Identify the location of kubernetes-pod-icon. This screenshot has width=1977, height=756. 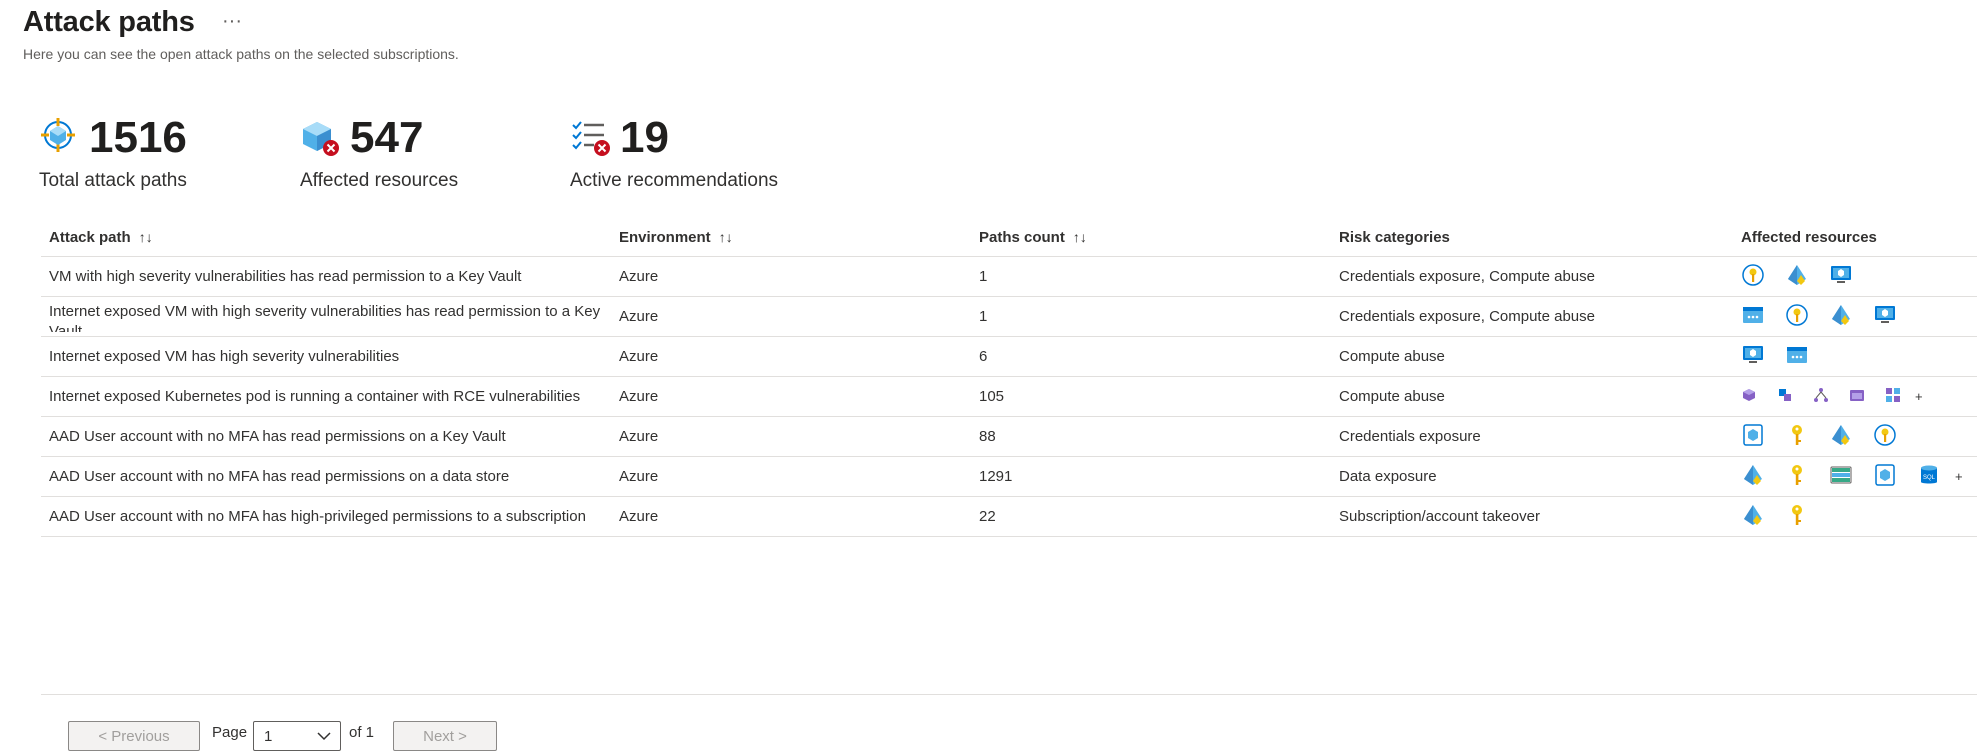
(1749, 397).